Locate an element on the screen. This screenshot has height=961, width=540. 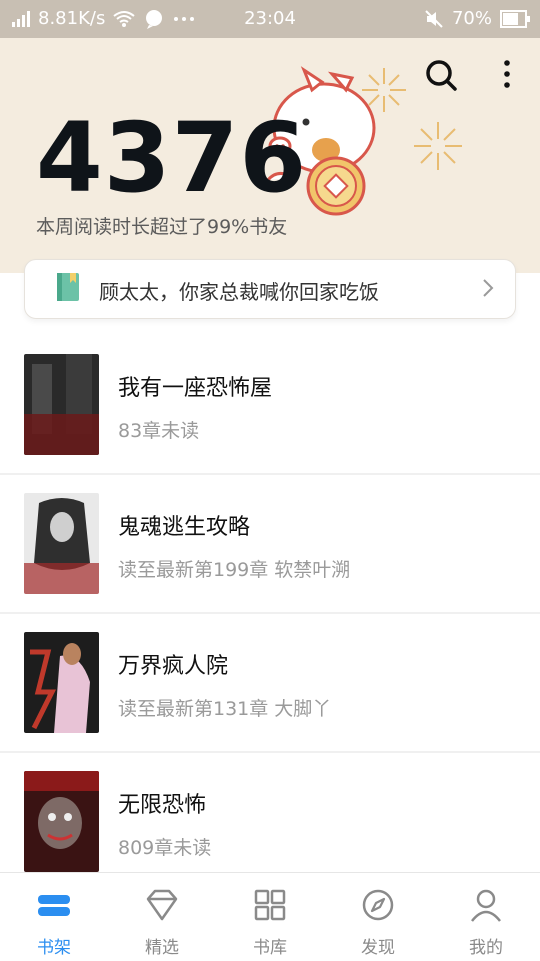
reading-summary: 本周阅读时长超过了99%书友 is located at coordinates (162, 227).